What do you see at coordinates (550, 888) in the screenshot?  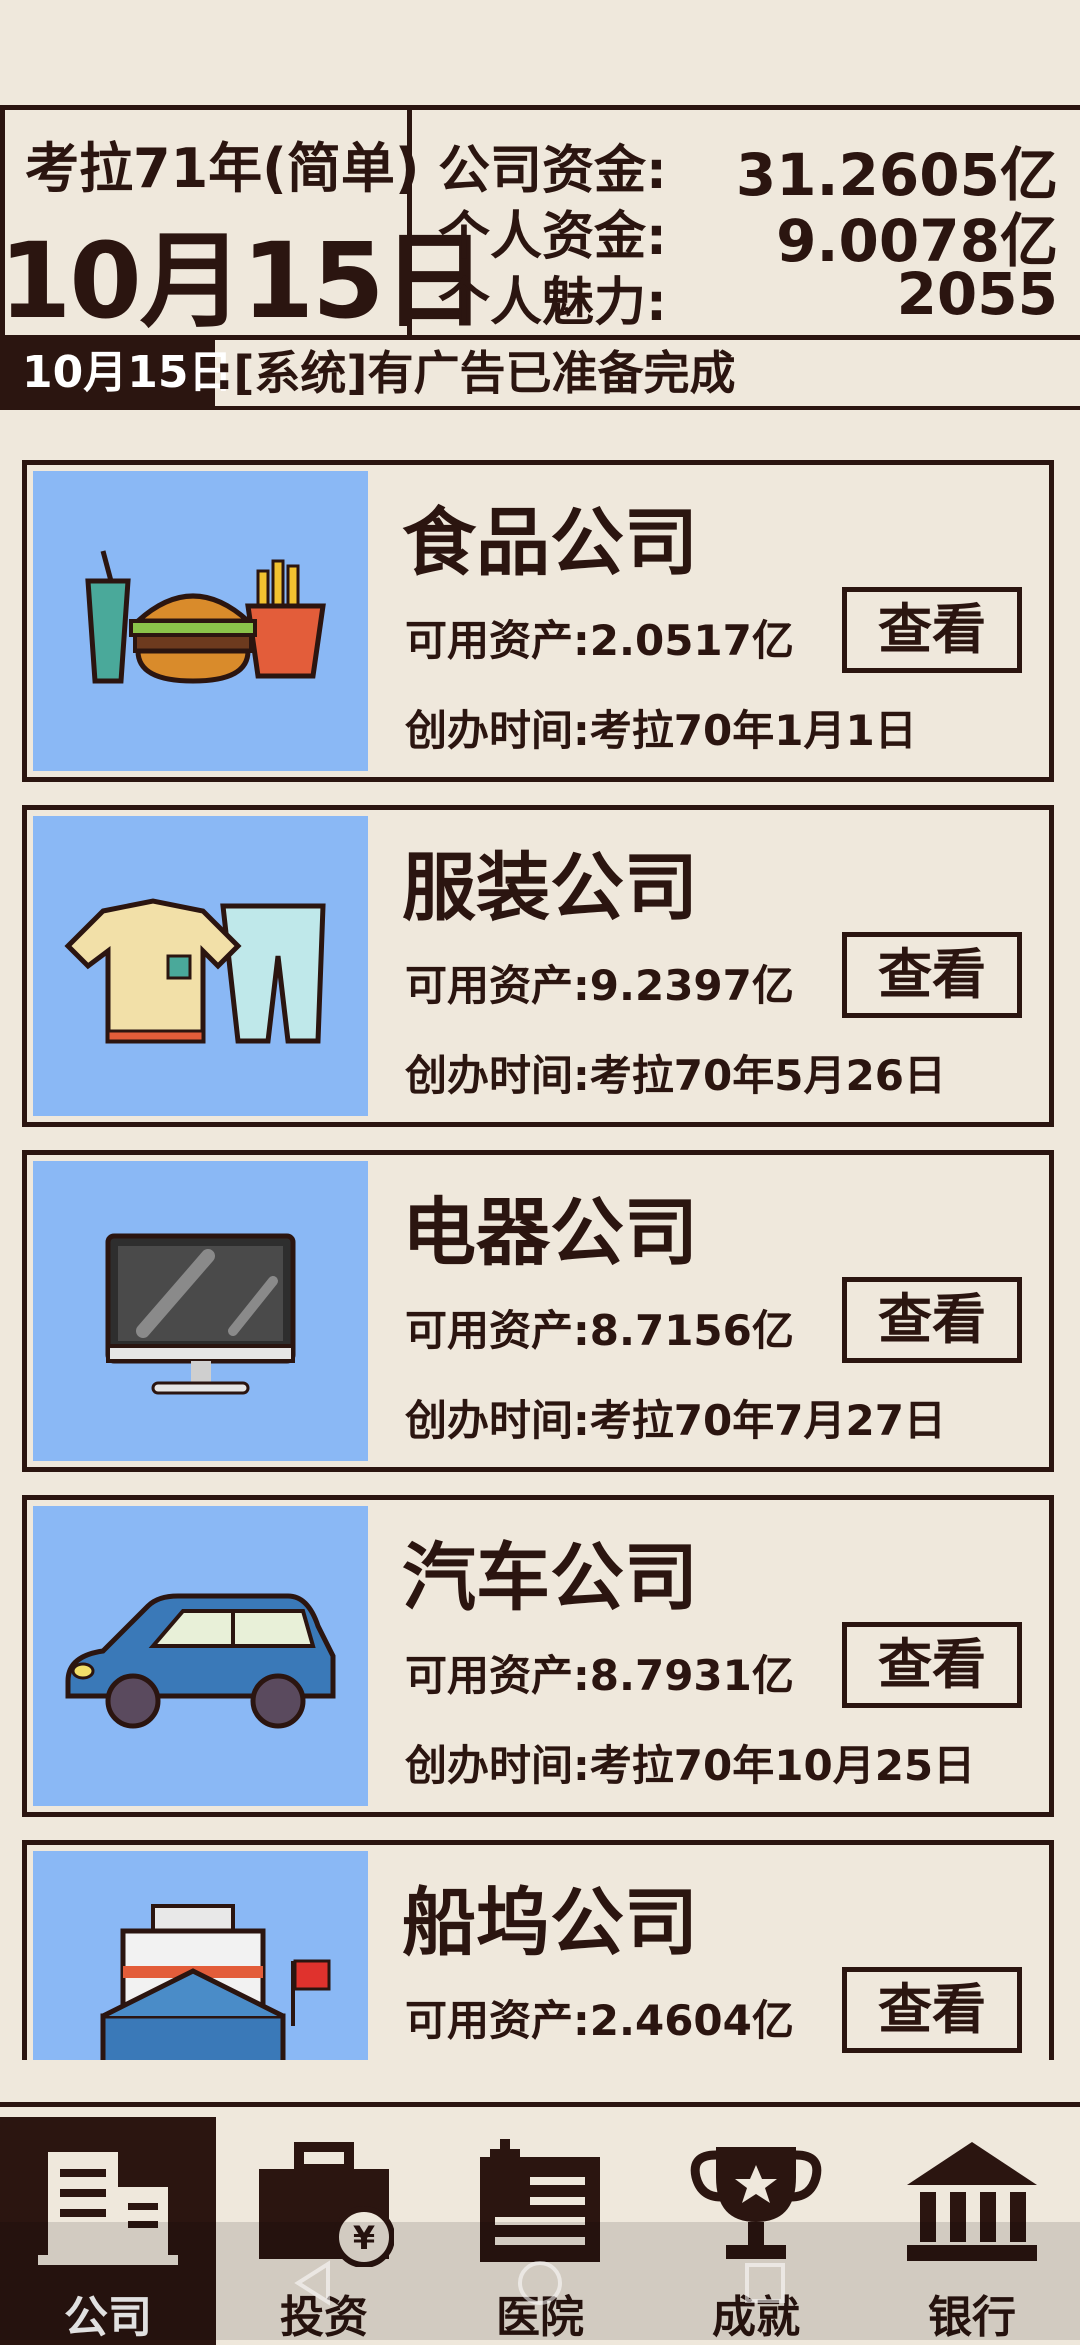 I see `company-name: 服装公司` at bounding box center [550, 888].